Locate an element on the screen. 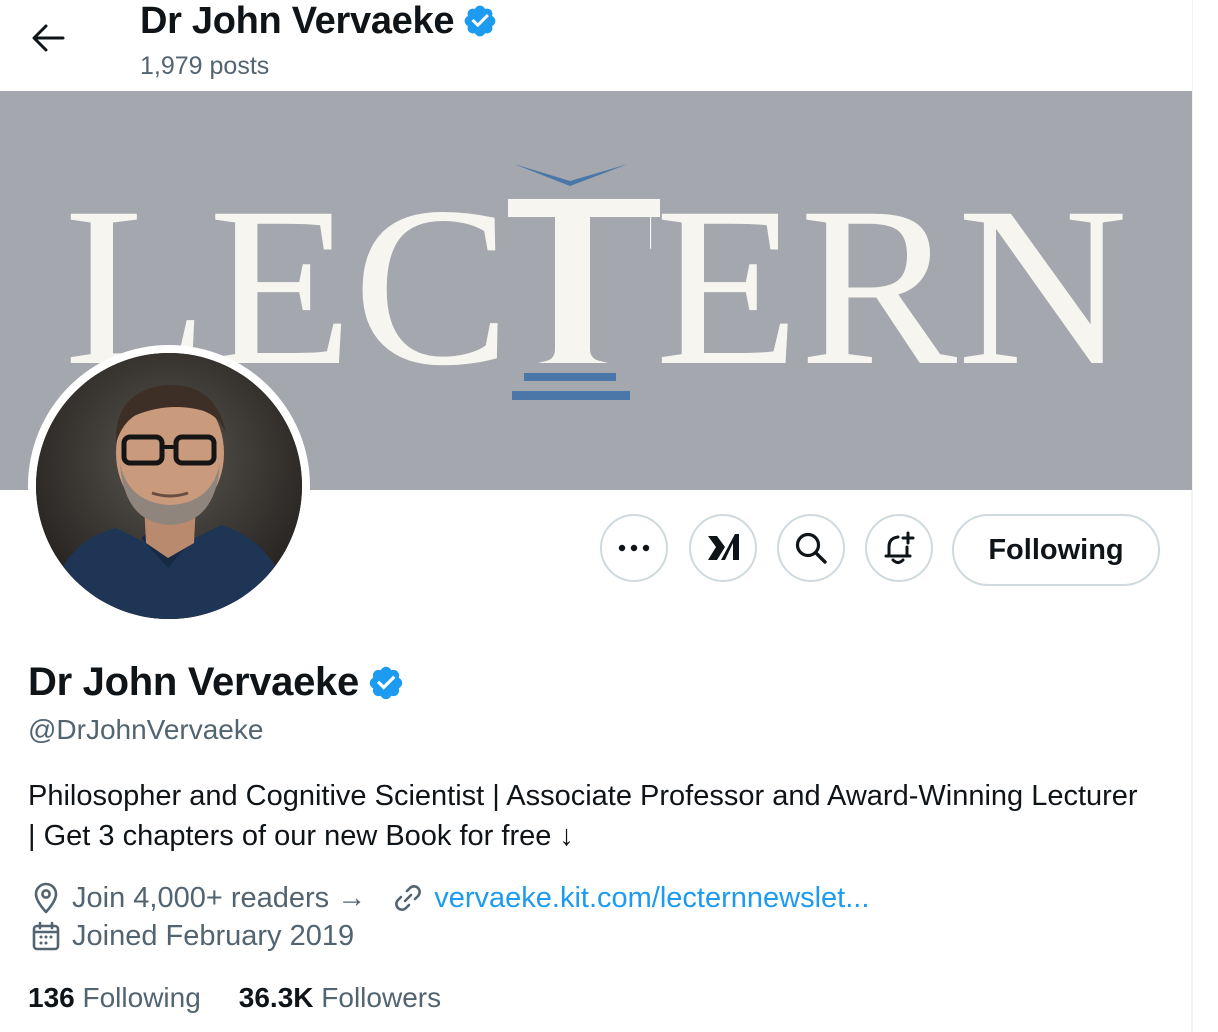 The height and width of the screenshot is (1032, 1218). bell-plus-icon is located at coordinates (899, 547).